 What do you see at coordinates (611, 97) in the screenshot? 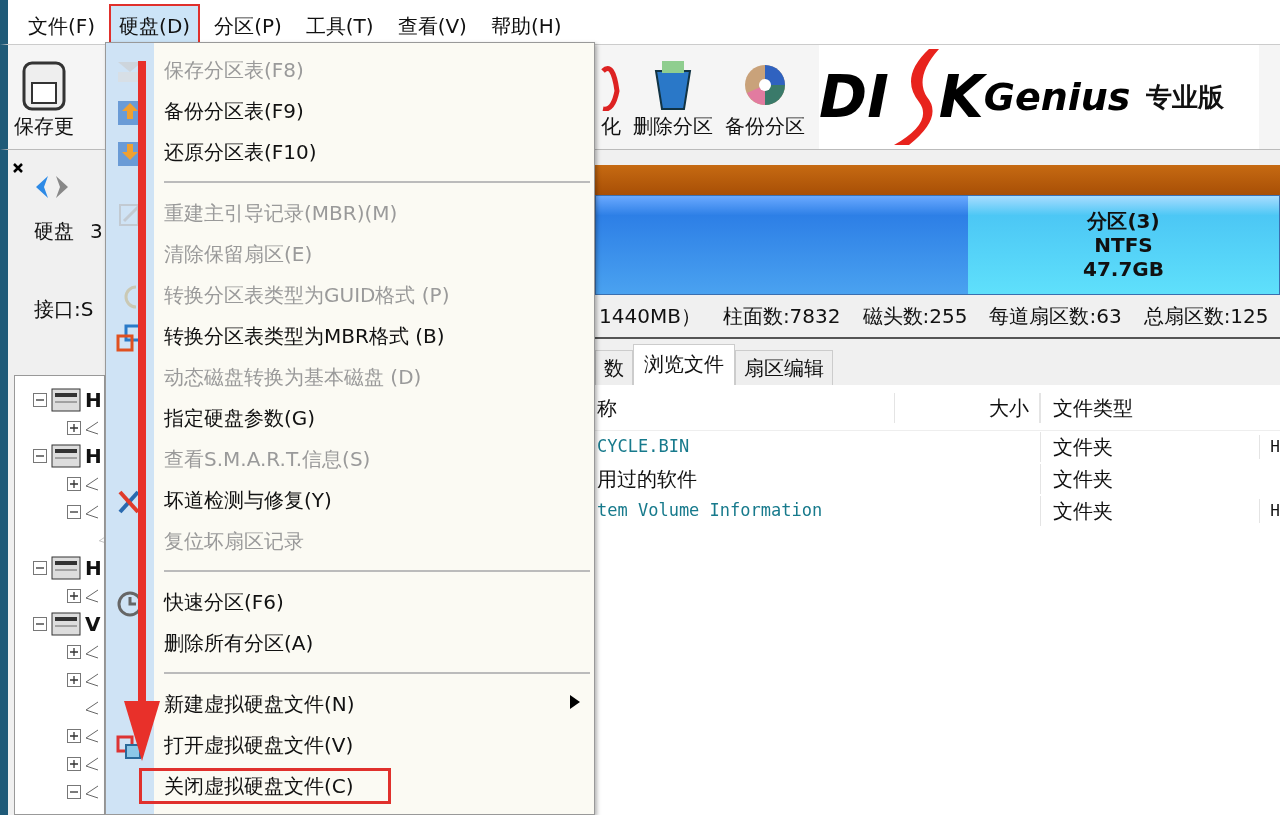
I see `toolbar-button: 化` at bounding box center [611, 97].